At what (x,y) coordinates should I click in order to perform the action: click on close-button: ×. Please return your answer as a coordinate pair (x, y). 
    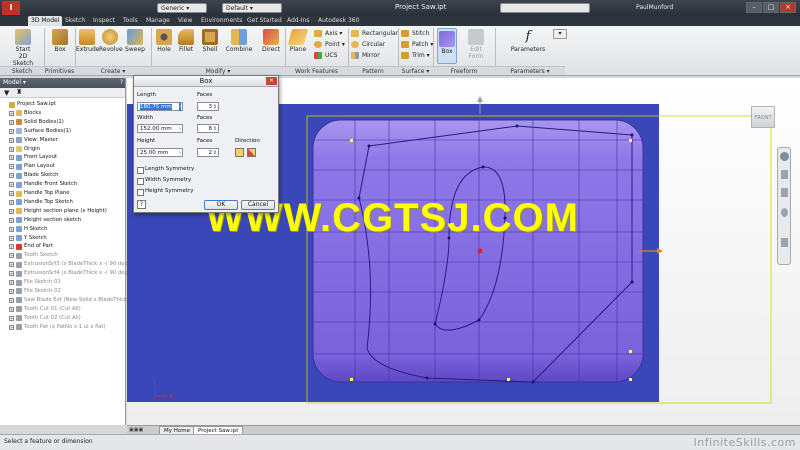
    Looking at the image, I should click on (788, 7).